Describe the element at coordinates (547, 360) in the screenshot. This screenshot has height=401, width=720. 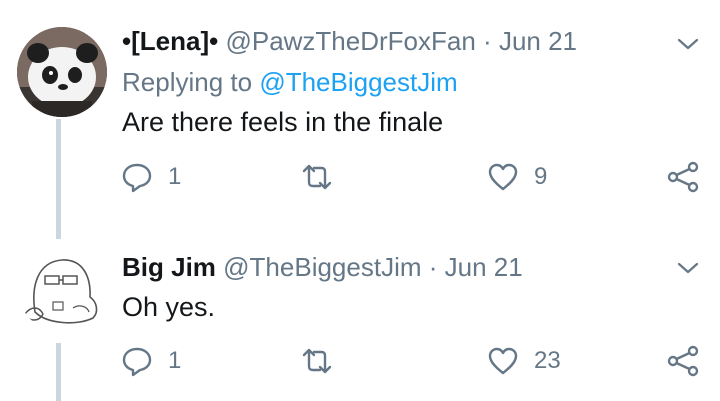
I see `like-count: 23` at that location.